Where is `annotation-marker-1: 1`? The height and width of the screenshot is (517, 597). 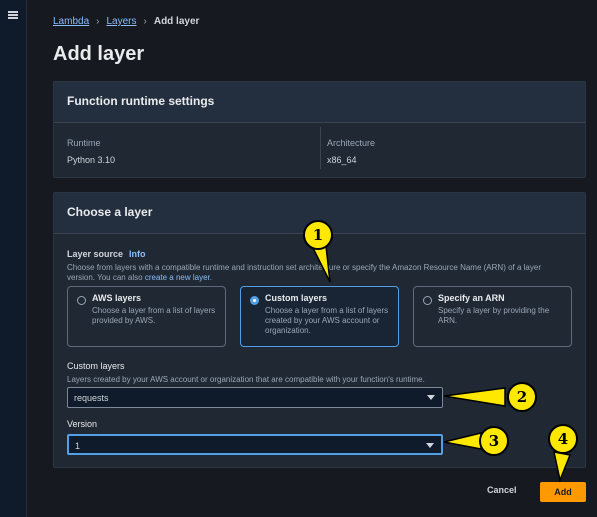 annotation-marker-1: 1 is located at coordinates (318, 235).